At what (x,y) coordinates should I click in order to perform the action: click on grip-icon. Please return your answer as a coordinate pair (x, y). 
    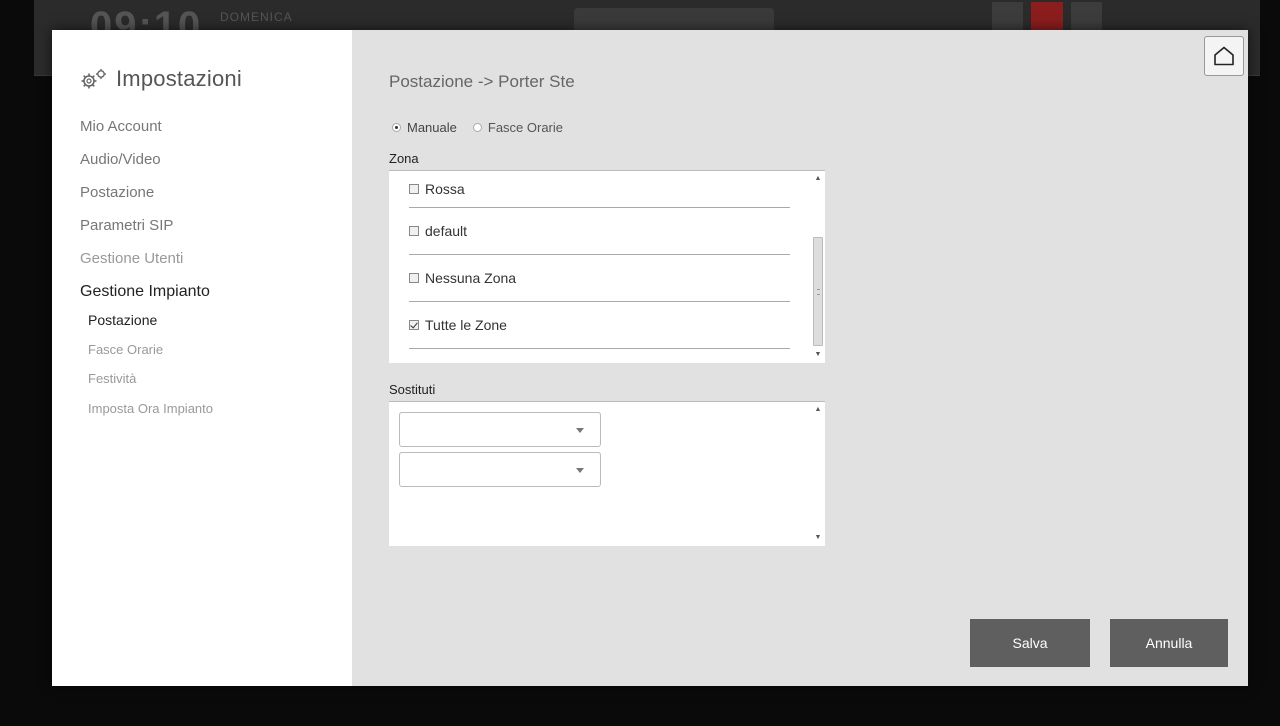
    Looking at the image, I should click on (818, 291).